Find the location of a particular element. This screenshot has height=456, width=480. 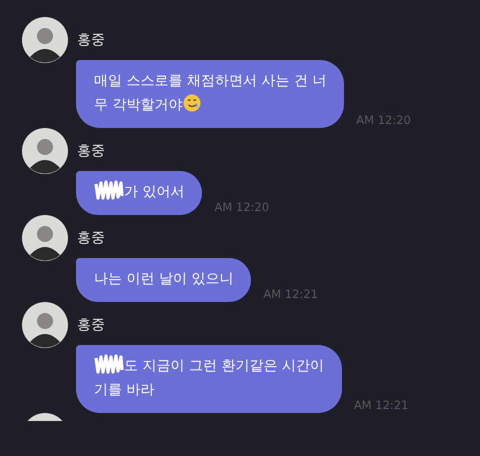

message-text: 기를 바라 is located at coordinates (124, 390).